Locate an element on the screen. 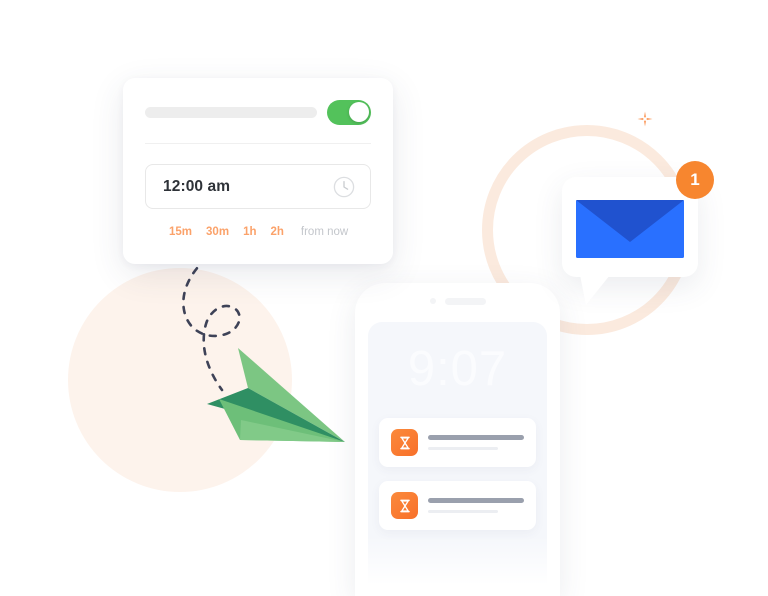  quick-option-1h: 1h is located at coordinates (249, 232).